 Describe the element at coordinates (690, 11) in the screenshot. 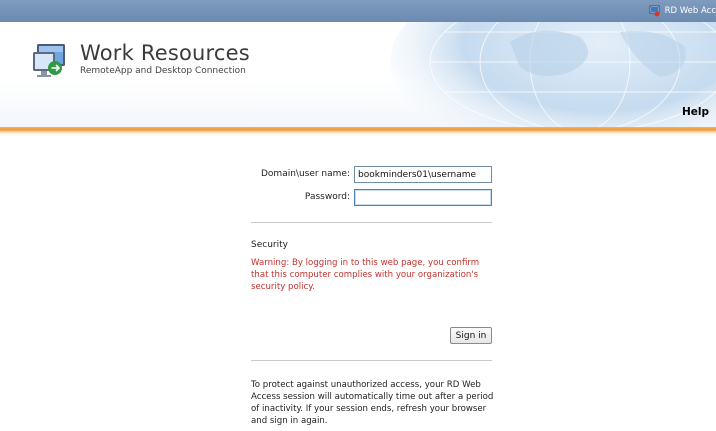

I see `topbar-title: RD Web Acc` at that location.